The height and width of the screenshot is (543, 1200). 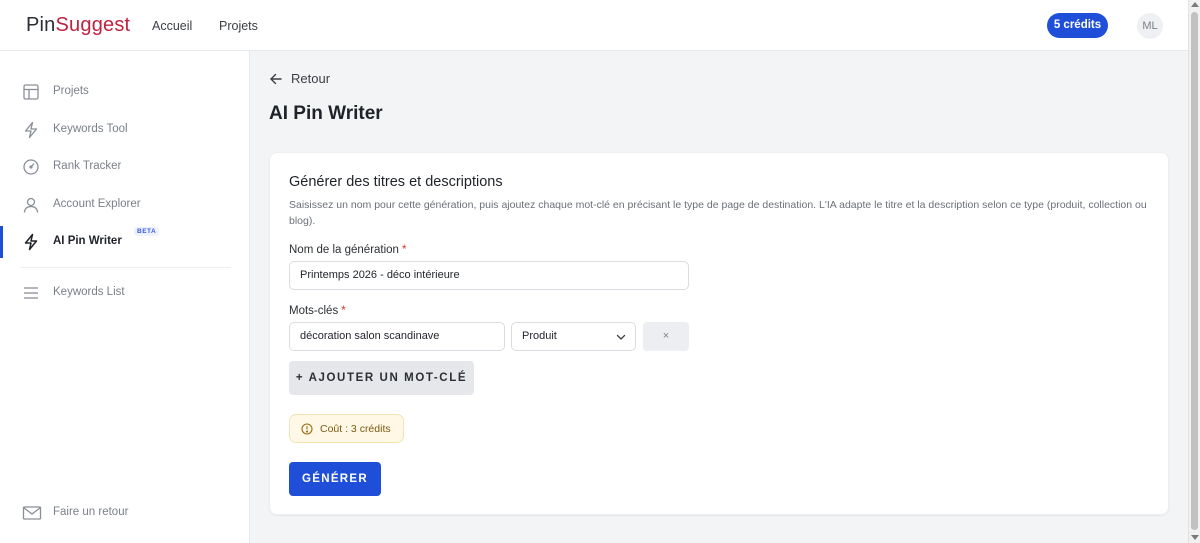 What do you see at coordinates (89, 292) in the screenshot?
I see `sidebar-item-label: Keywords List` at bounding box center [89, 292].